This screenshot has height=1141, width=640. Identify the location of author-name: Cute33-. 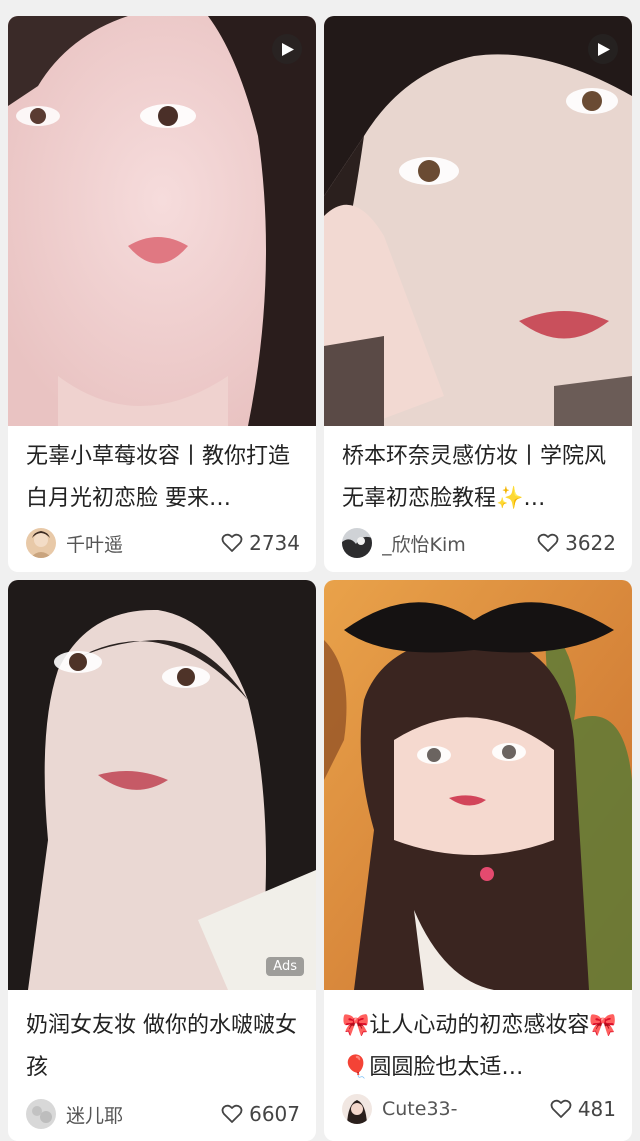
(466, 1109).